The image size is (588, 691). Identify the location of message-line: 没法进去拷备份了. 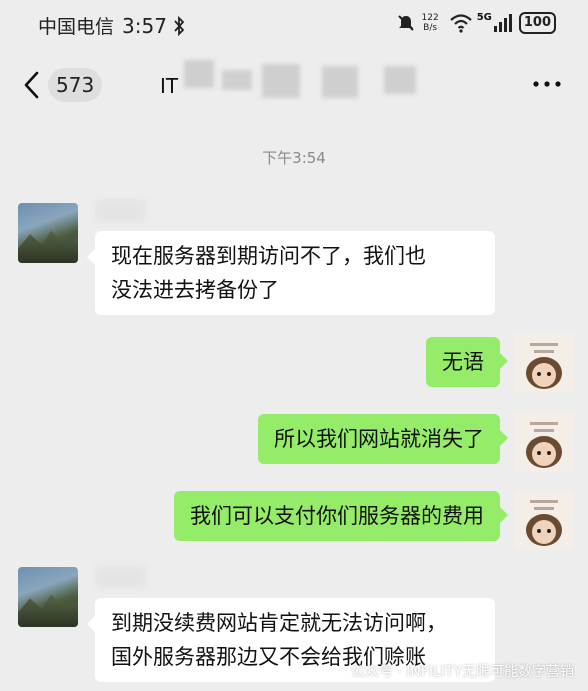
(195, 290).